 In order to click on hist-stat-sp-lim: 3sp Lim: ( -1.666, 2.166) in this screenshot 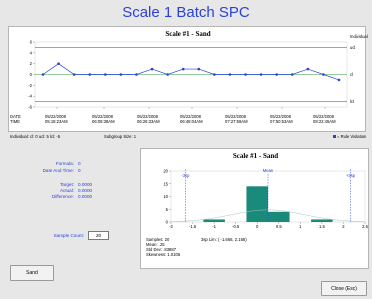, I will do `click(224, 239)`.